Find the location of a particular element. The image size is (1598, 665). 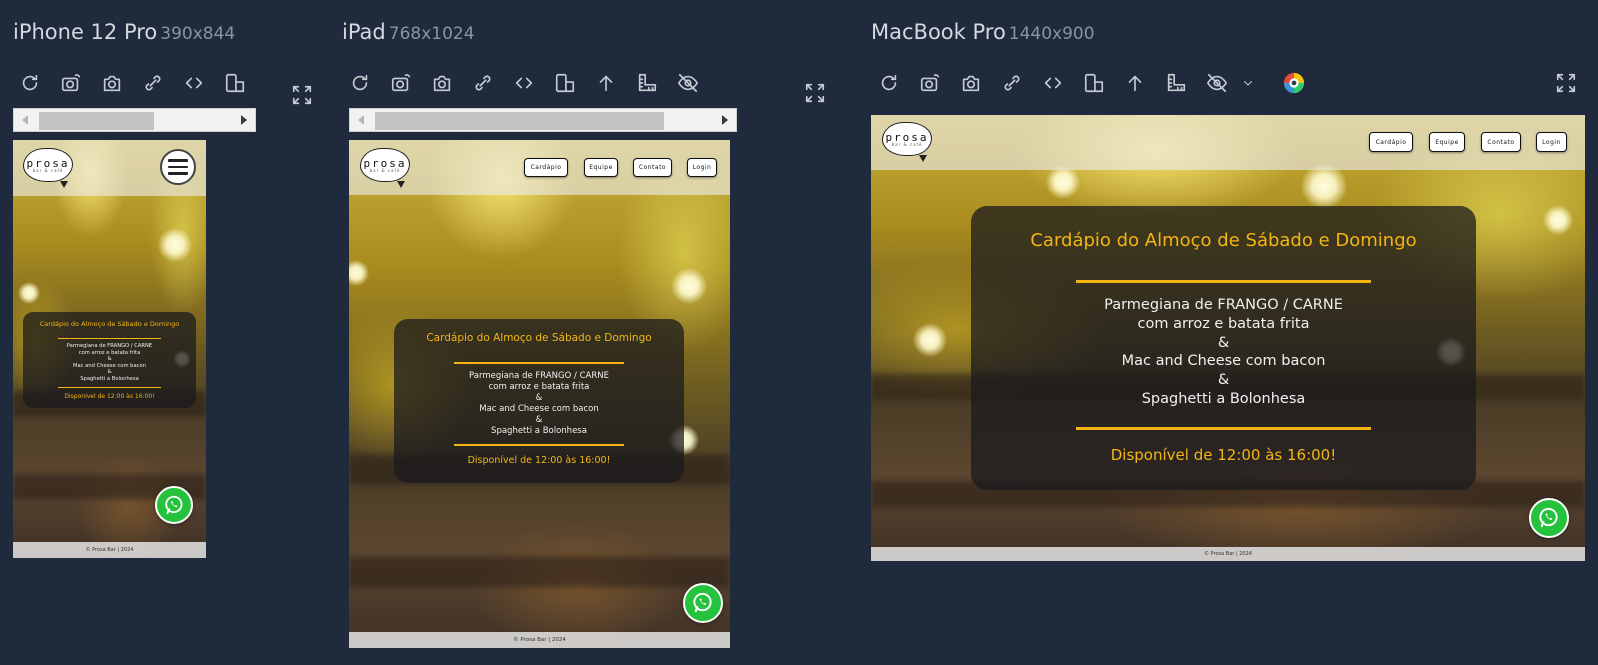

horizontal-scrollbar-iphone is located at coordinates (134, 120).